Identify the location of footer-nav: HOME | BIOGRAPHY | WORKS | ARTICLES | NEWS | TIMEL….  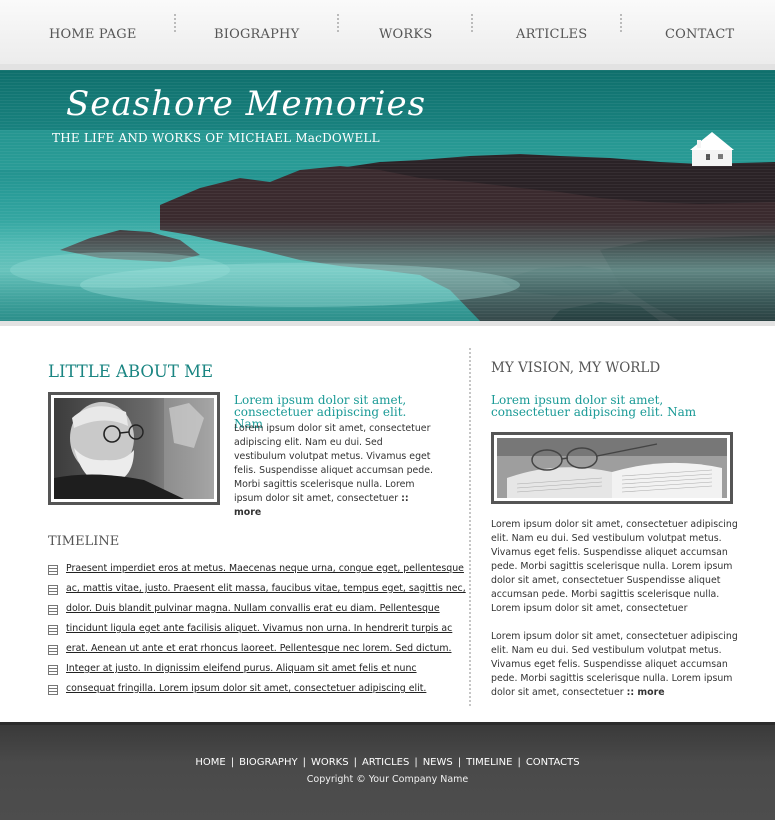
(387, 762).